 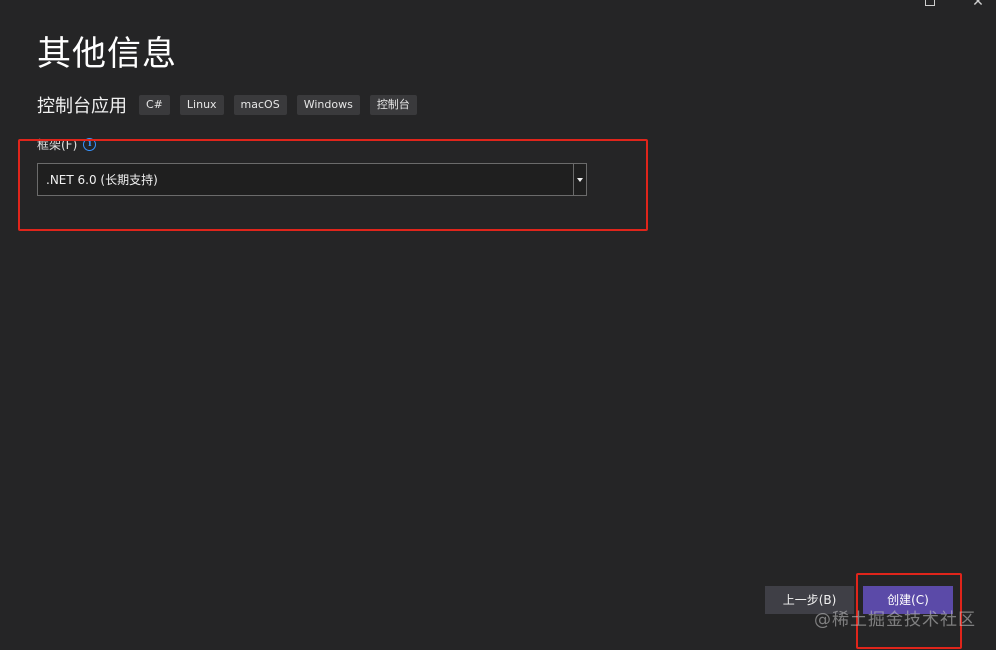 What do you see at coordinates (895, 620) in the screenshot?
I see `watermark: @稀土掘金技术社区` at bounding box center [895, 620].